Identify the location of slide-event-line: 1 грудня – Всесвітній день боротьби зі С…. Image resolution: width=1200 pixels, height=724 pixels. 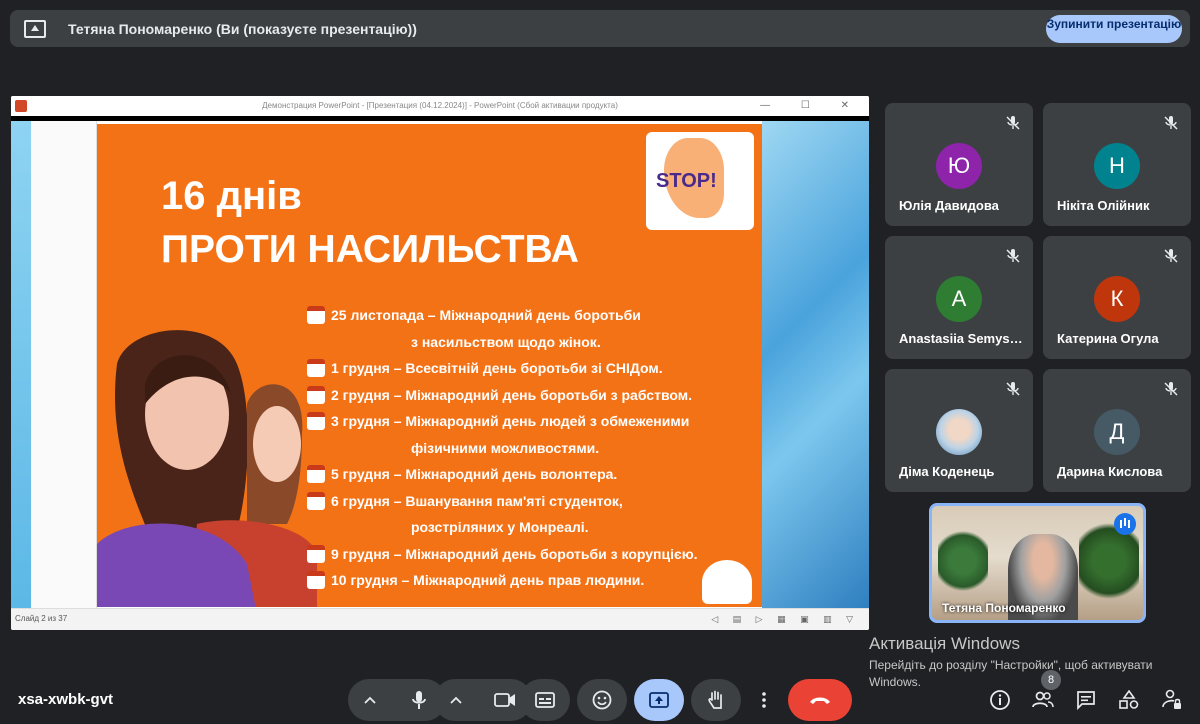
(502, 368).